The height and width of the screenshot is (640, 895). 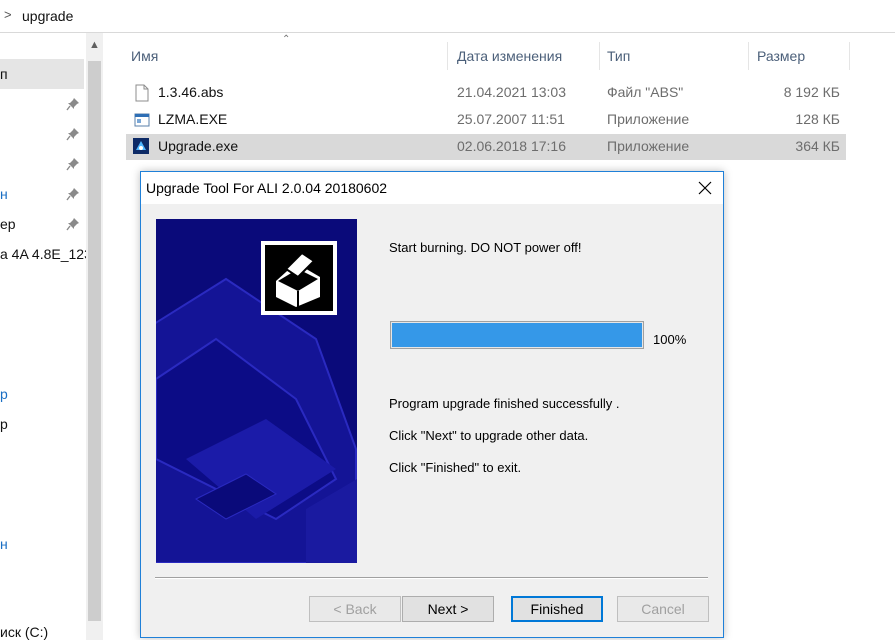 What do you see at coordinates (355, 609) in the screenshot?
I see `back-button: < Back` at bounding box center [355, 609].